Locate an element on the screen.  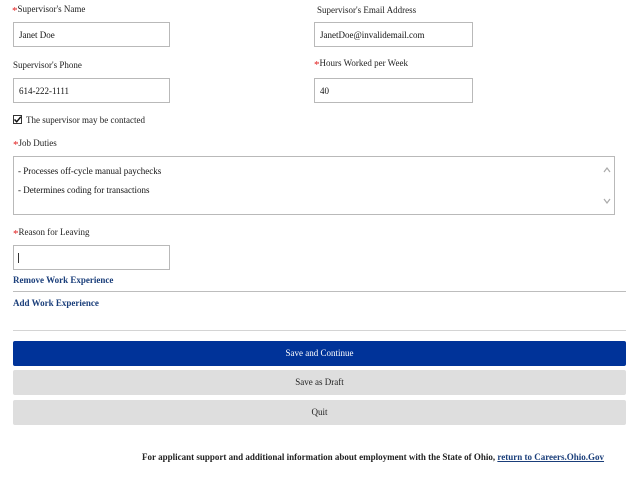
remove-work-experience-link: Remove Work Experience is located at coordinates (63, 280).